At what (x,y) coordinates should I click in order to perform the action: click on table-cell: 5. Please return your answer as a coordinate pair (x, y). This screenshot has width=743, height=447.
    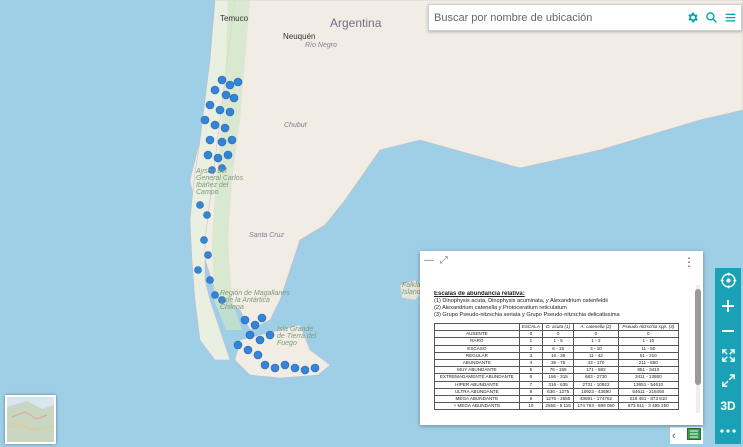
    Looking at the image, I should click on (530, 370).